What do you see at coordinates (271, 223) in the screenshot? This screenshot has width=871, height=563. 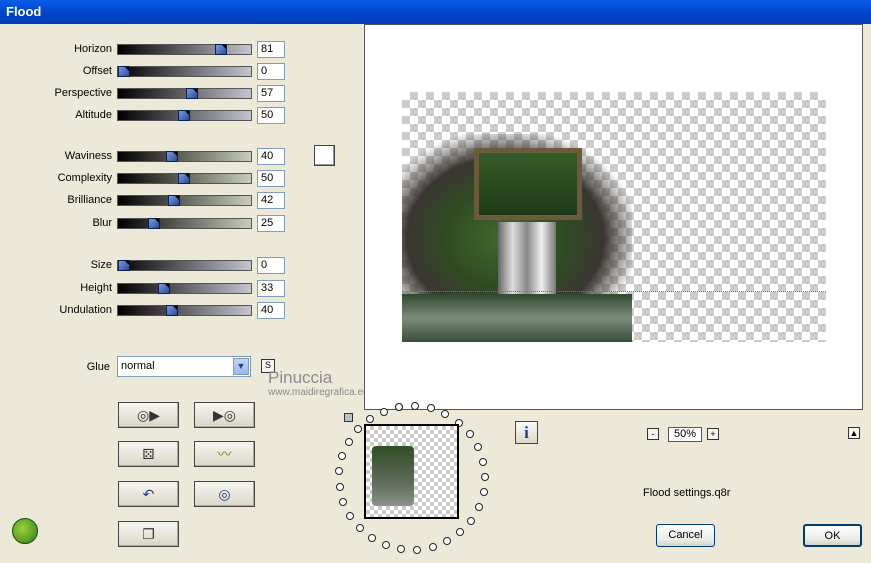 I see `param-value-field: 25` at bounding box center [271, 223].